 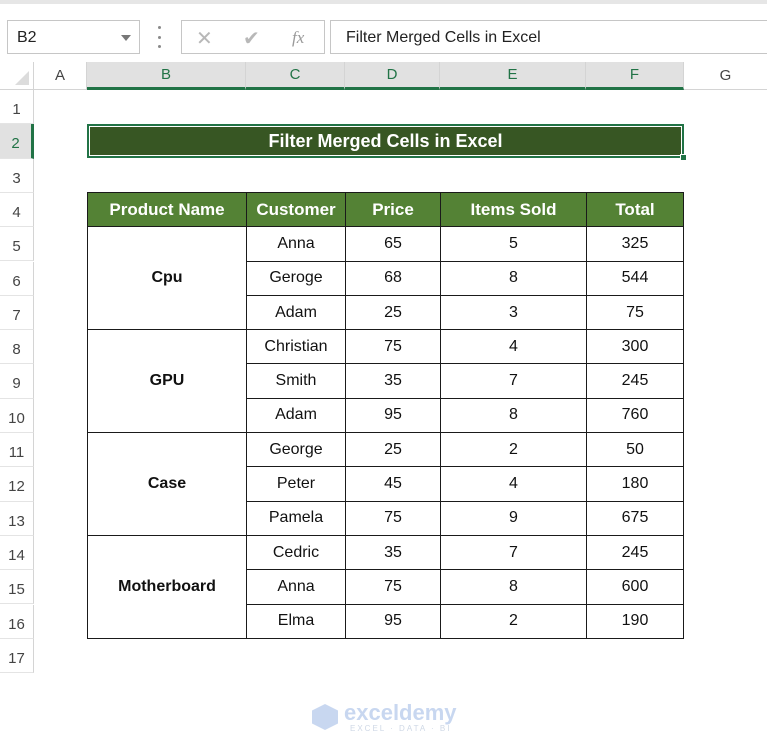 What do you see at coordinates (27, 37) in the screenshot?
I see `name-box-value: B2` at bounding box center [27, 37].